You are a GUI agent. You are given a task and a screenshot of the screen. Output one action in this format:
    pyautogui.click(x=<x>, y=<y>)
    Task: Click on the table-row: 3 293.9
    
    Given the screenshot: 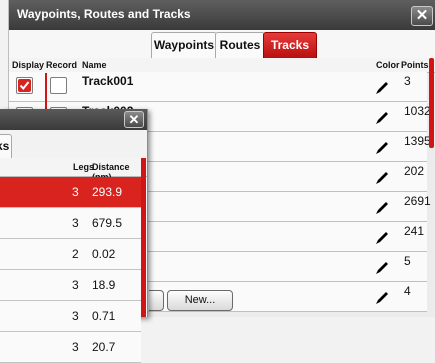 What is the action you would take?
    pyautogui.click(x=70, y=192)
    